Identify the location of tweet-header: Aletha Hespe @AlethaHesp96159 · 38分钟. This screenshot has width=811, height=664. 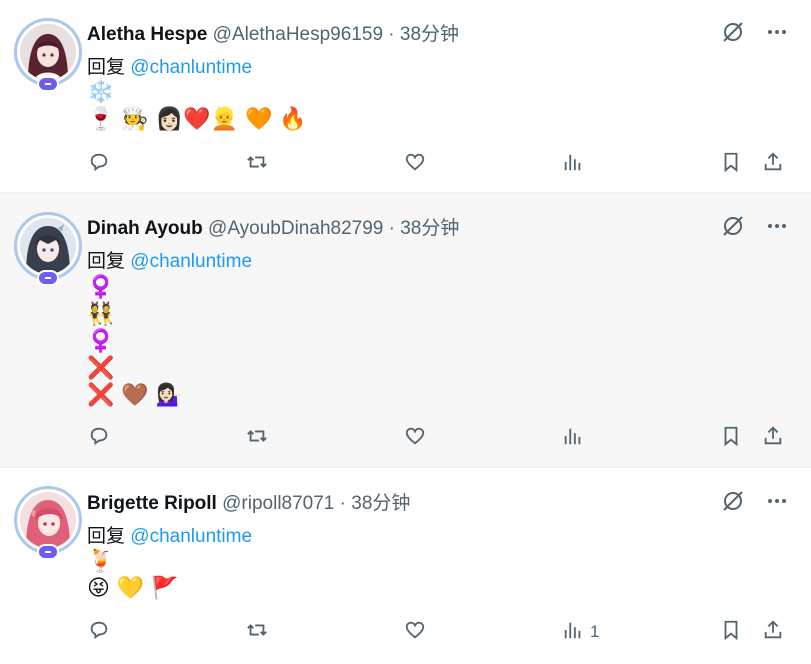
(273, 32).